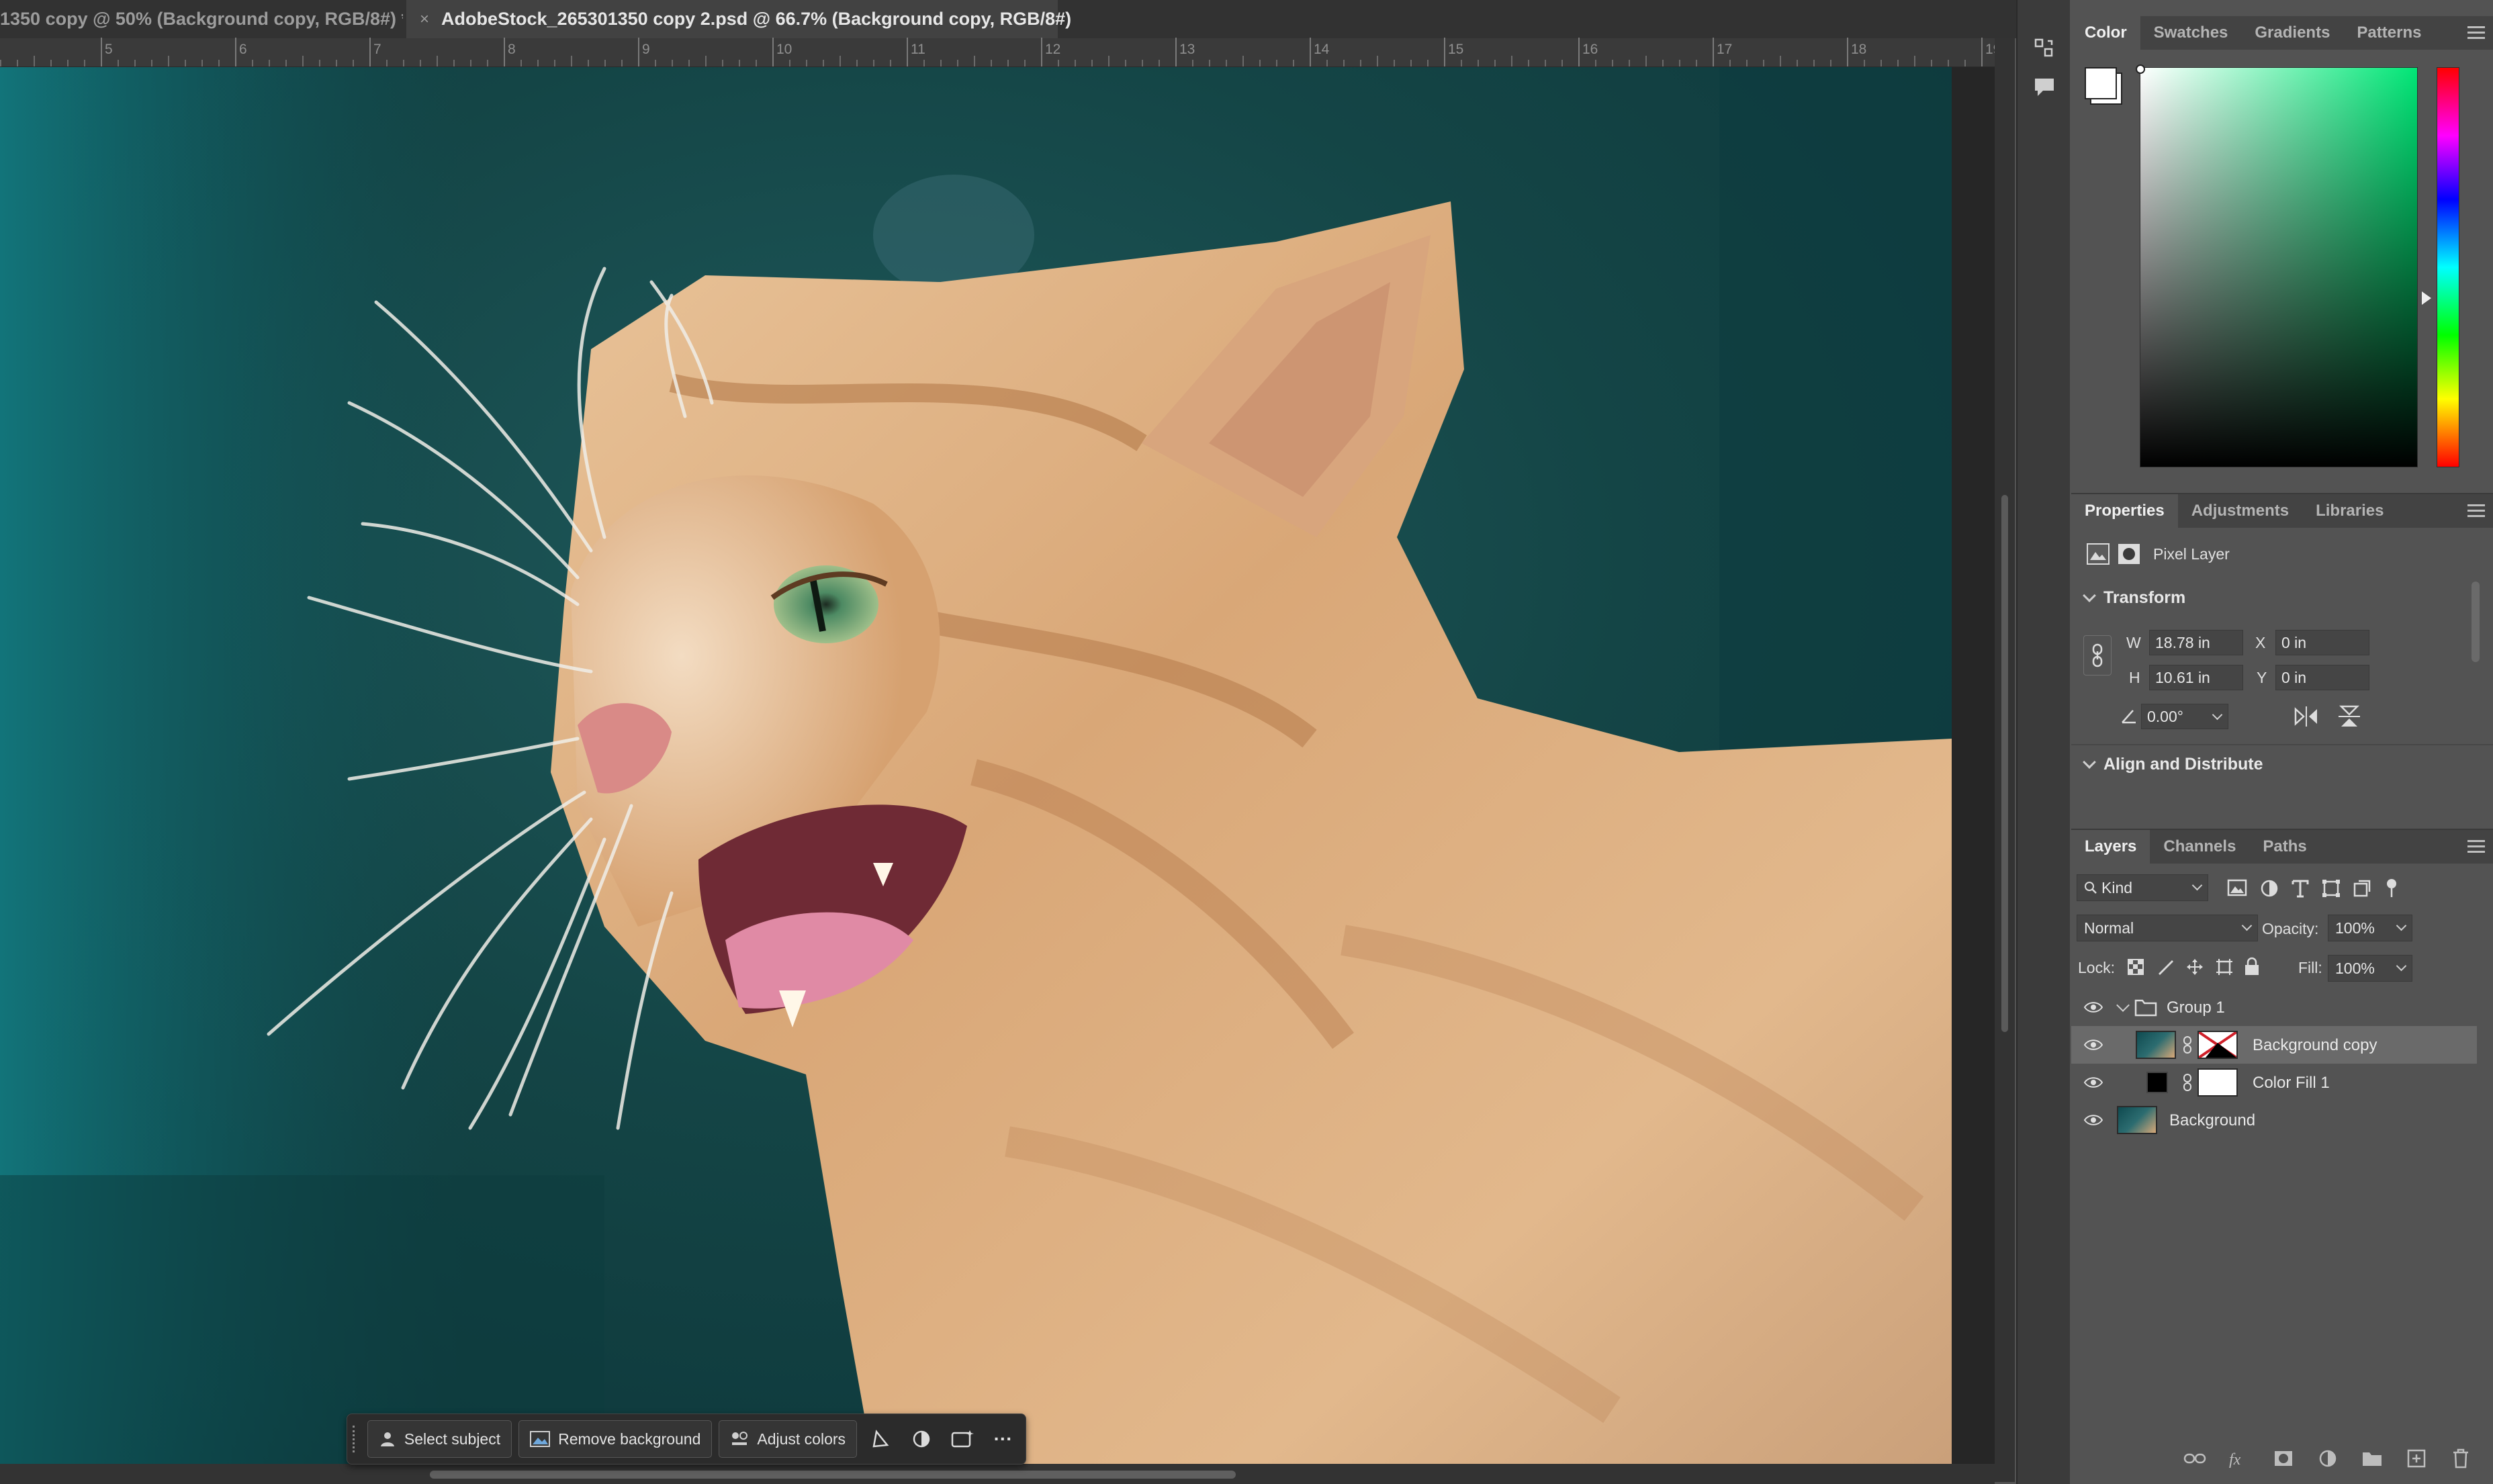  What do you see at coordinates (2166, 967) in the screenshot?
I see `lock-image-pixels-icon` at bounding box center [2166, 967].